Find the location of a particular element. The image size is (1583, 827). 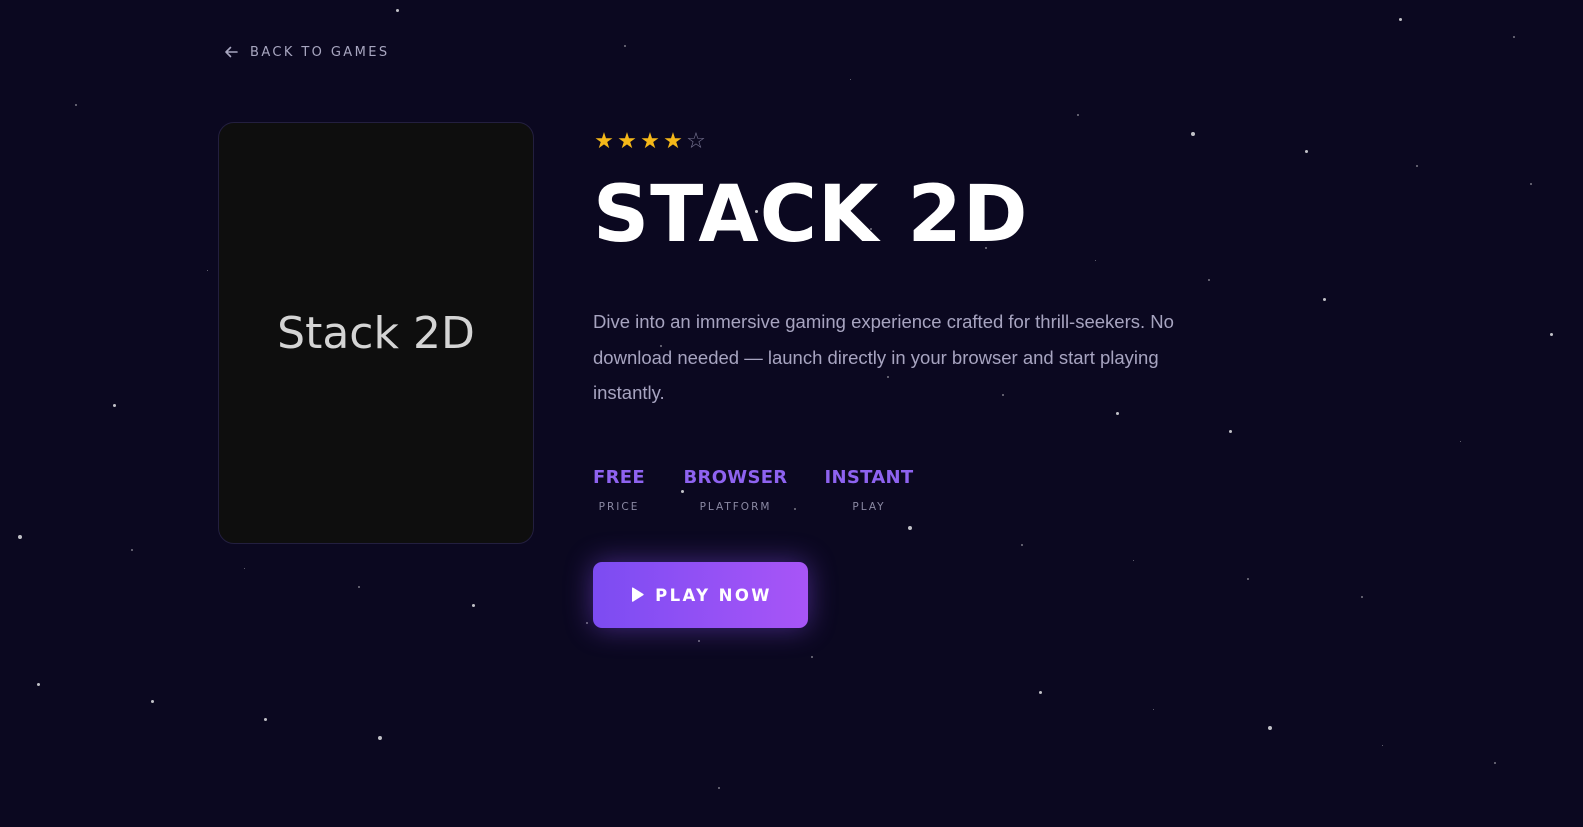

back-to-games-label: BACK TO GAMES is located at coordinates (320, 52).